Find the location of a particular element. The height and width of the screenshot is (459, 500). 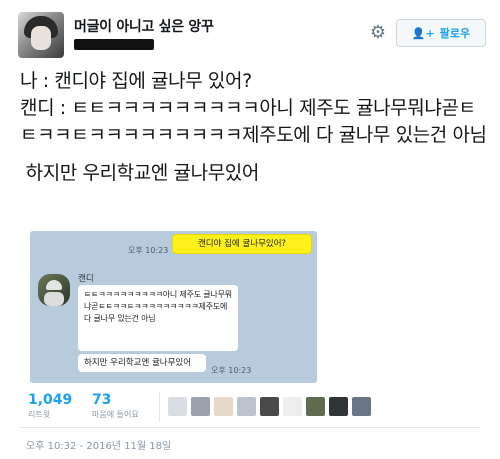

my-message-bubble: 캔디야 집에 귤나무있어? is located at coordinates (242, 244).